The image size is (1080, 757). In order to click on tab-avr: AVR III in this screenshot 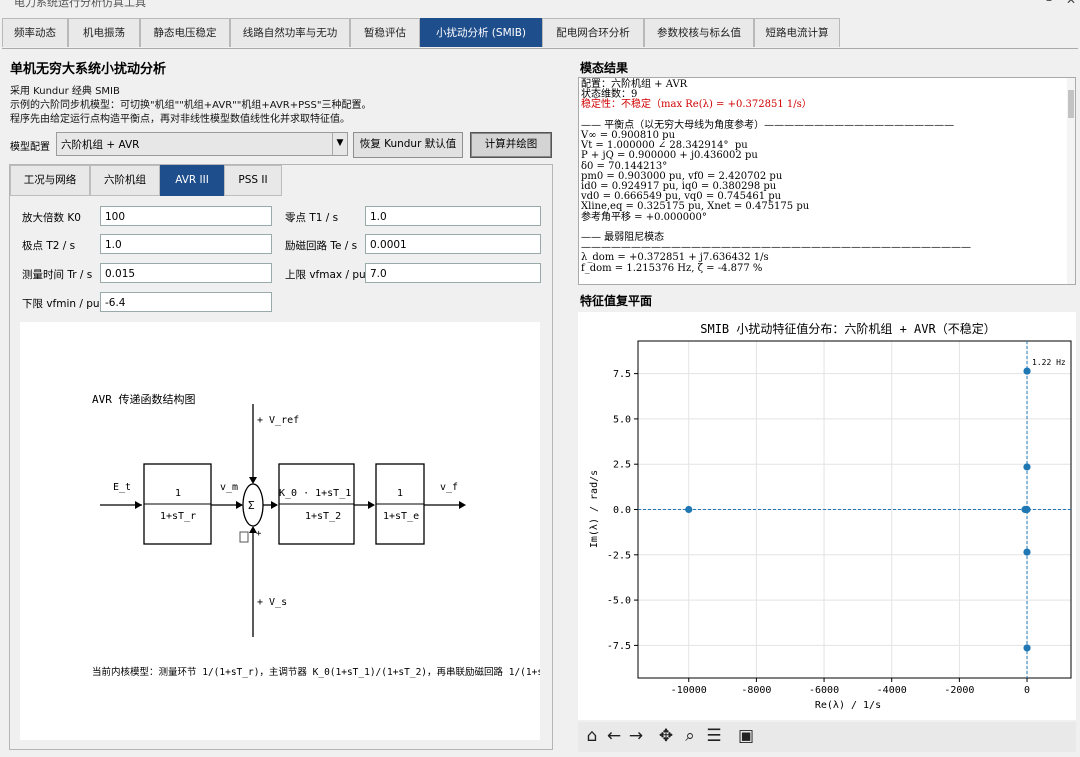, I will do `click(192, 180)`.